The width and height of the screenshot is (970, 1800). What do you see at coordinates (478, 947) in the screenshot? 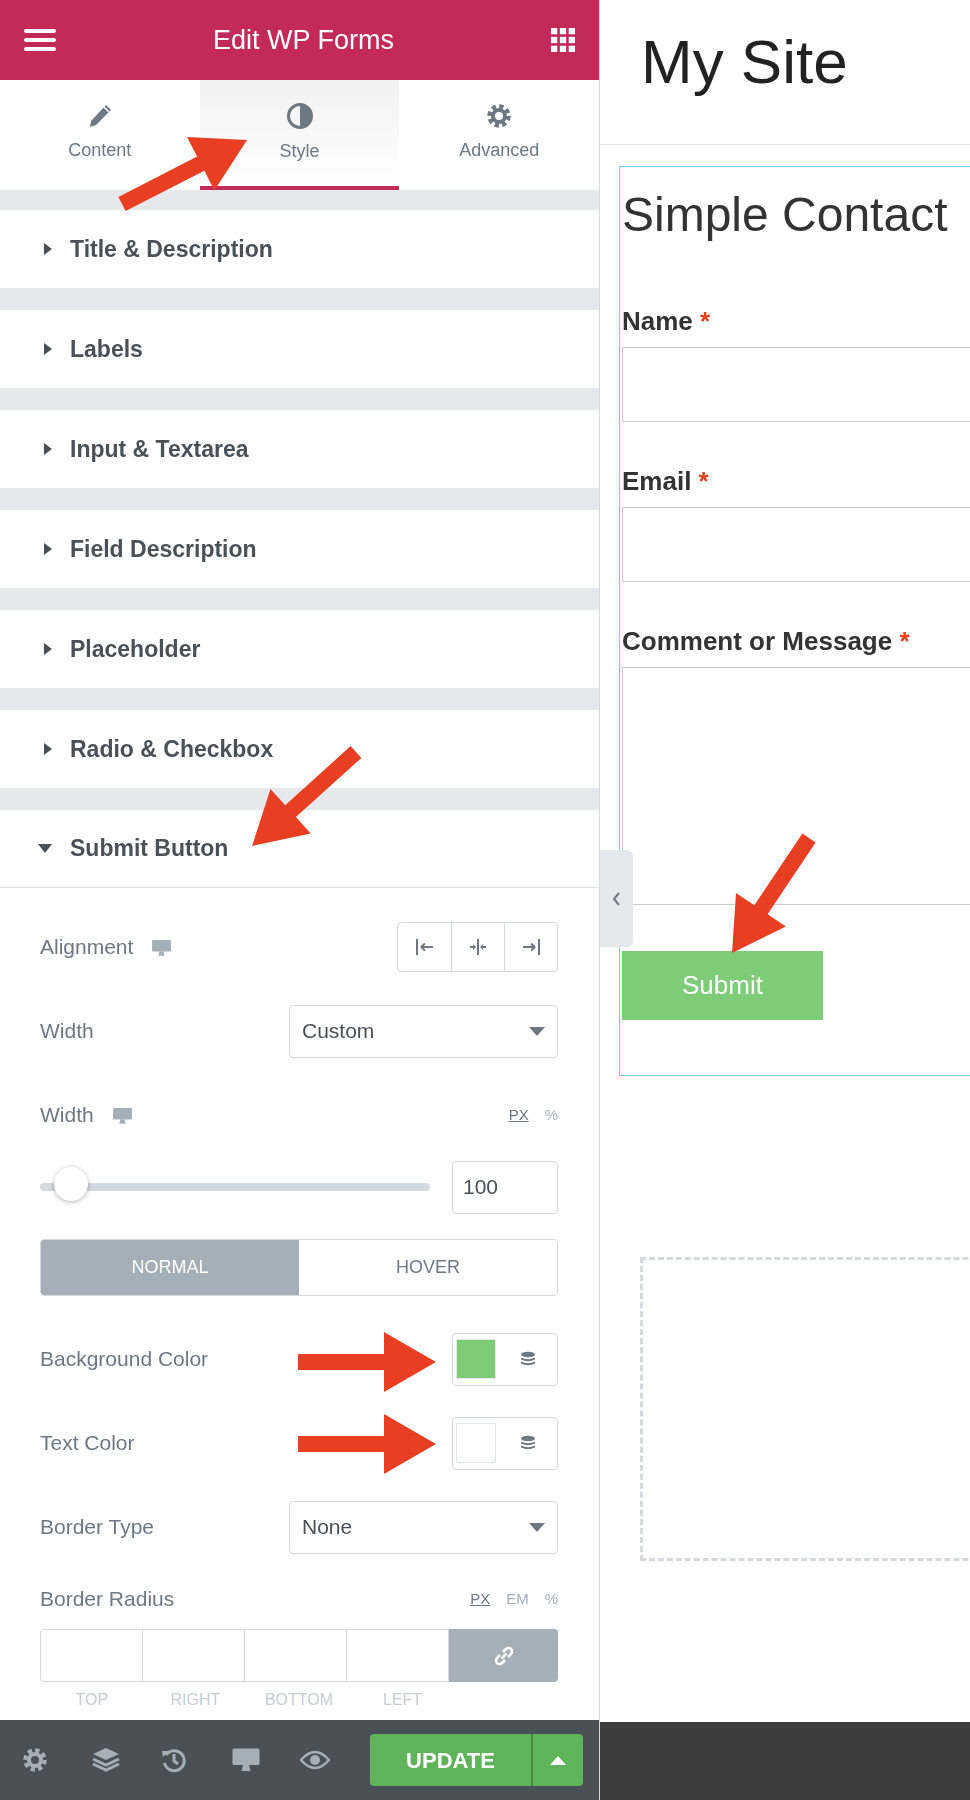
I see `align-center-icon` at bounding box center [478, 947].